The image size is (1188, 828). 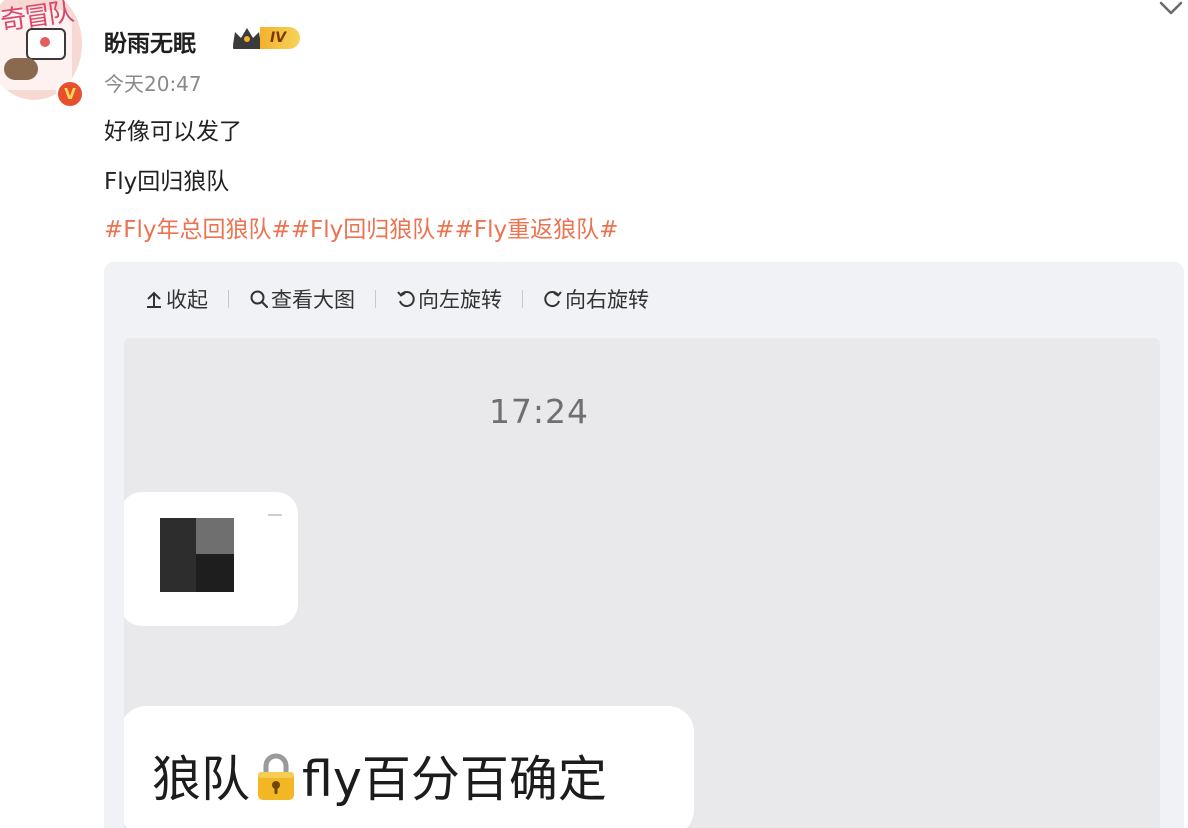 I want to click on lock-icon, so click(x=276, y=776).